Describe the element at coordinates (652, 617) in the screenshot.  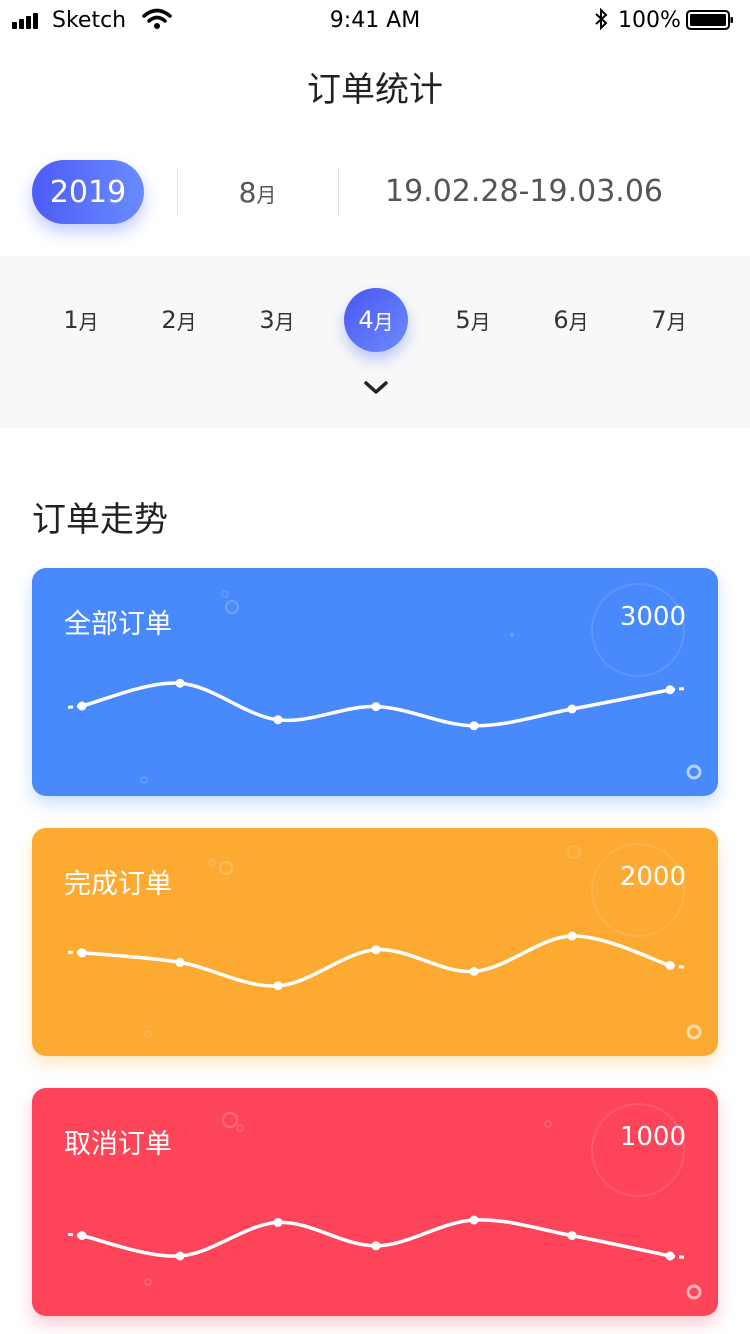
I see `card-value: 3000` at that location.